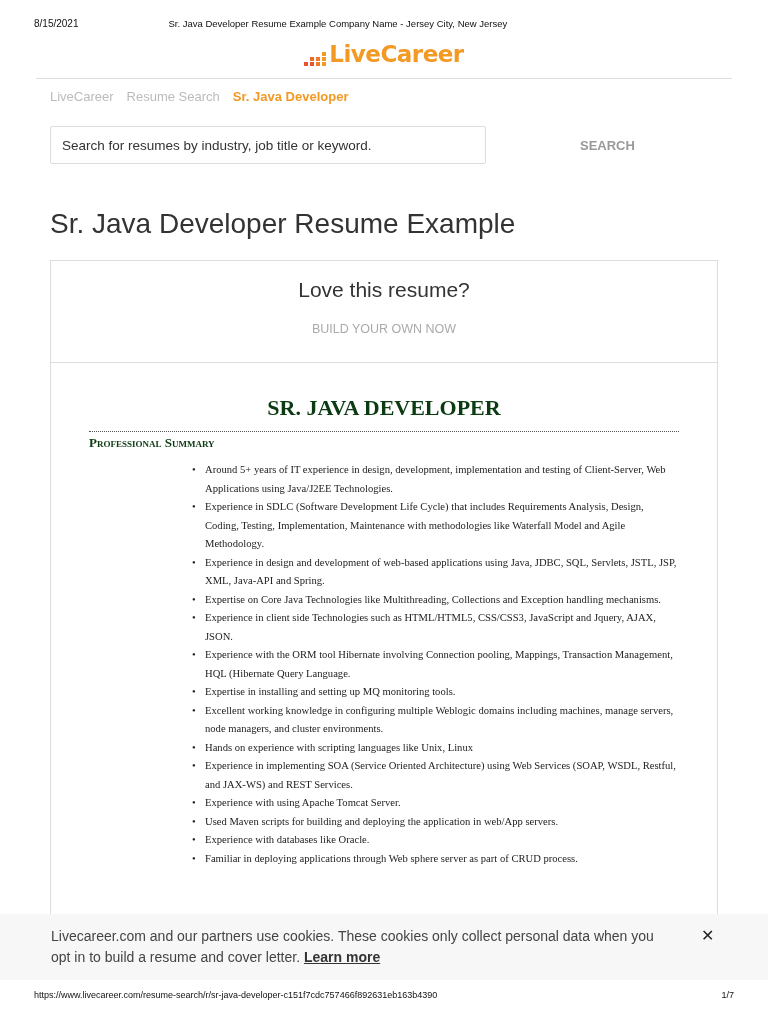  What do you see at coordinates (236, 995) in the screenshot?
I see `print-url: https://www.livecareer.com/resume-search/r/sr-java-developer-c151f7cdc757466f892631eb163b4390` at bounding box center [236, 995].